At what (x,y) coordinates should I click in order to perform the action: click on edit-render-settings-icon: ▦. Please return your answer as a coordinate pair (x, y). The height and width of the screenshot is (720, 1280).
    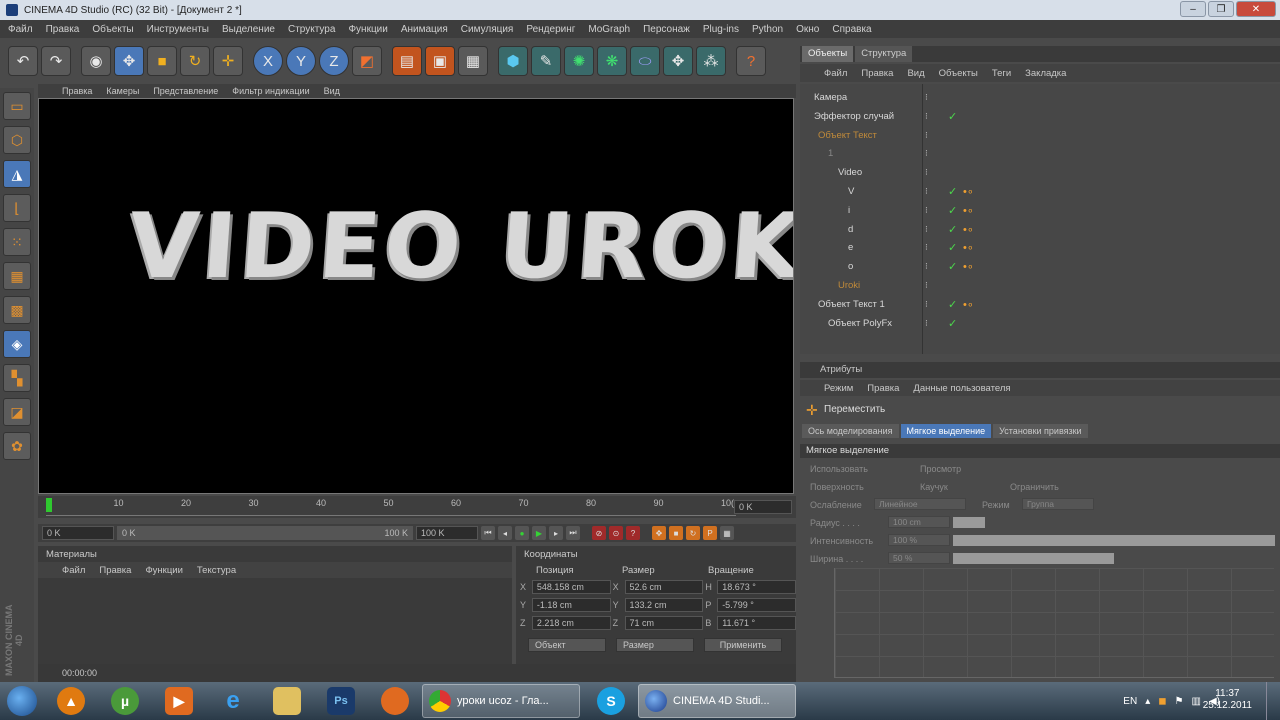
    Looking at the image, I should click on (473, 61).